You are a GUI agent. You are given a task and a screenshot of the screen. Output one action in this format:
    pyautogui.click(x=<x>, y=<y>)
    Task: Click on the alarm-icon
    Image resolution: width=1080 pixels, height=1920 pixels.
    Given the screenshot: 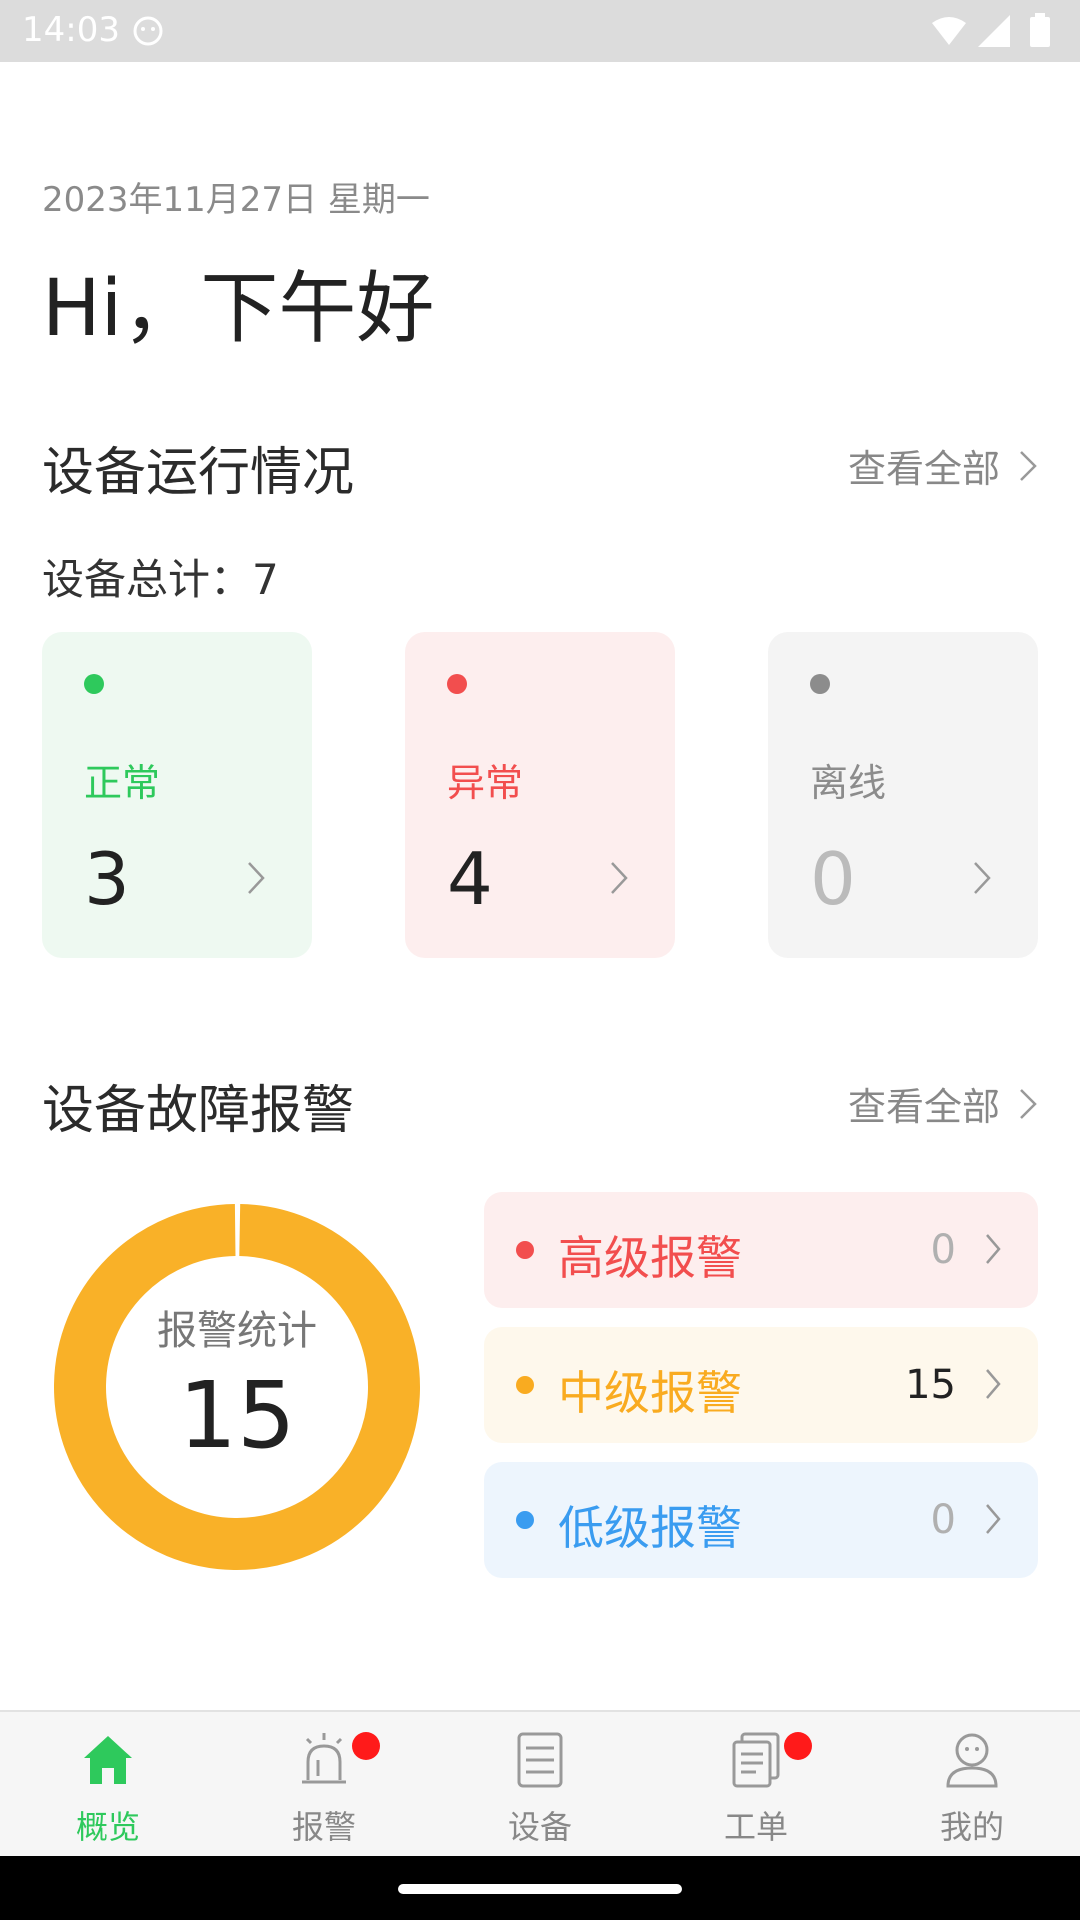 What is the action you would take?
    pyautogui.click(x=324, y=1758)
    